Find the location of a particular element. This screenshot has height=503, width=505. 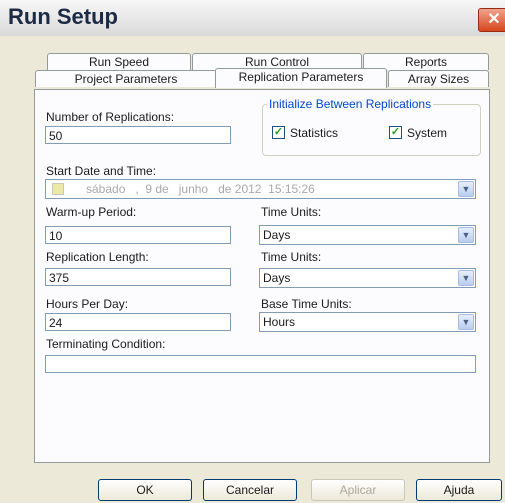

hours-per-day-input: 24 is located at coordinates (138, 322).